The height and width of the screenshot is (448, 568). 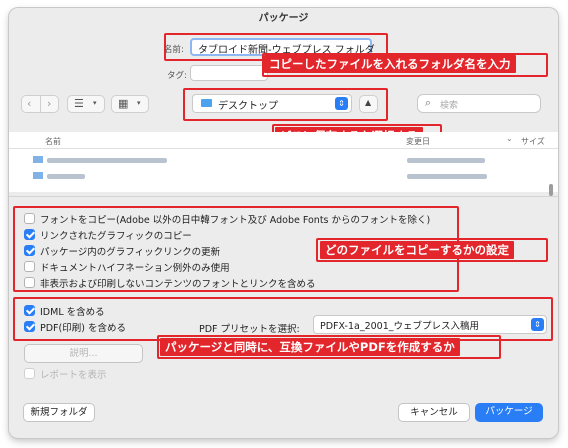 I want to click on dialog-title: パッケージ, so click(x=283, y=18).